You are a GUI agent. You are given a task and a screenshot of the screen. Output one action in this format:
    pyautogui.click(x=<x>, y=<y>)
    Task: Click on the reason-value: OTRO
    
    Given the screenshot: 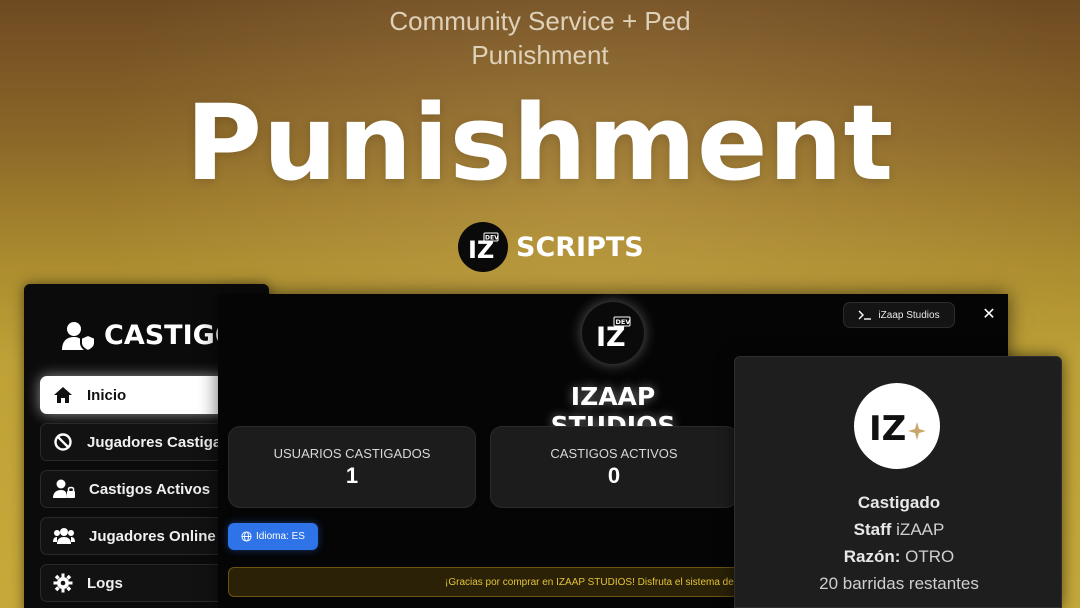 What is the action you would take?
    pyautogui.click(x=930, y=556)
    